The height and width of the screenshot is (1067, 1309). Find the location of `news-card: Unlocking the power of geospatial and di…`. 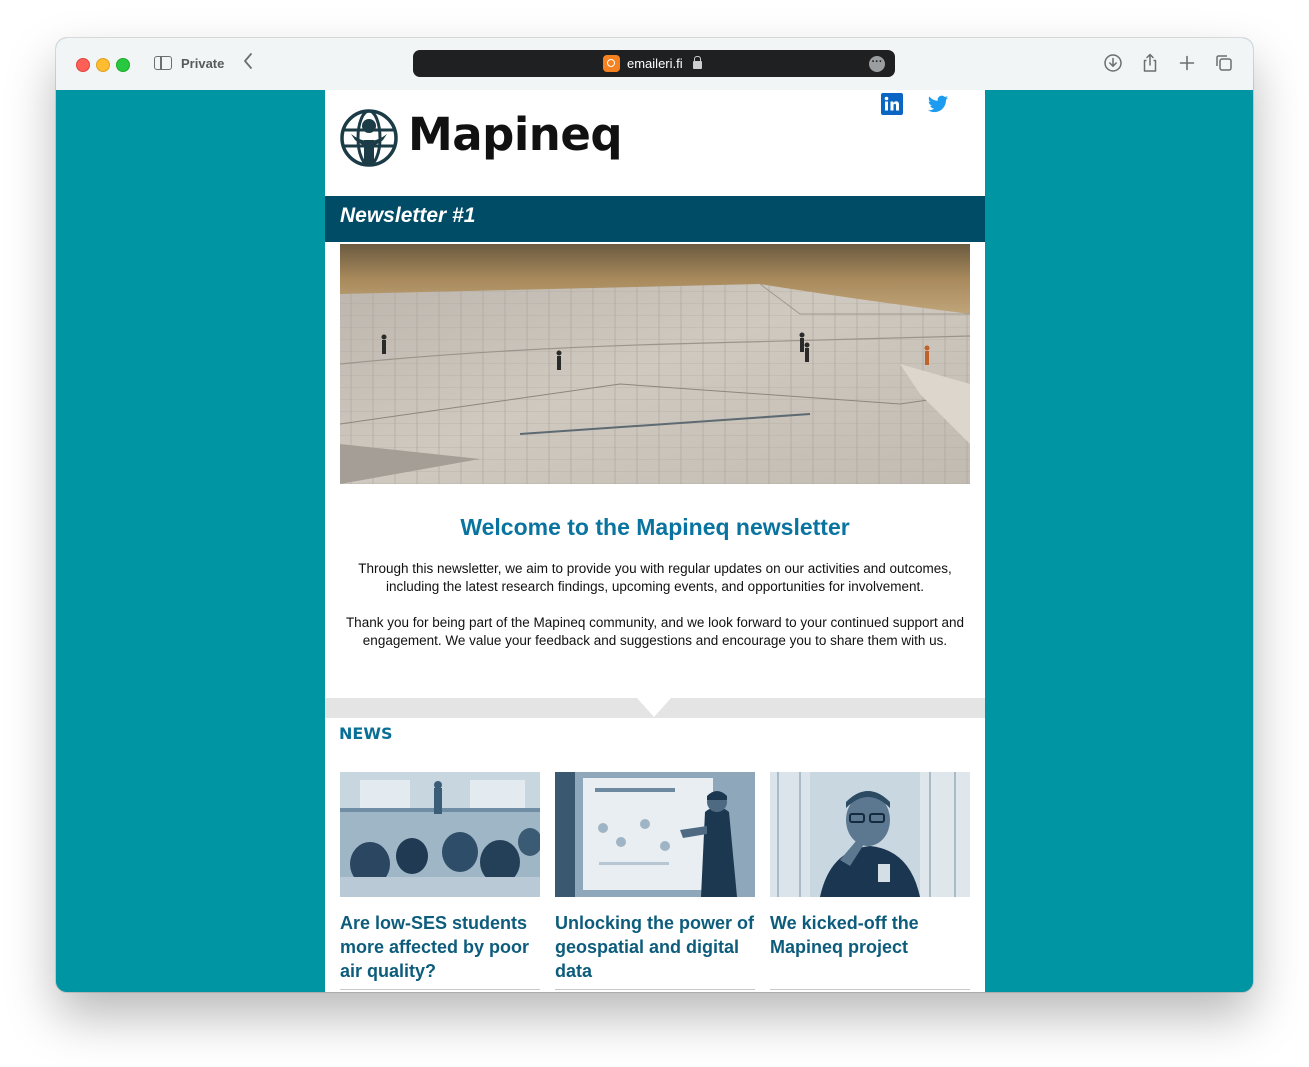

news-card: Unlocking the power of geospatial and di… is located at coordinates (655, 881).